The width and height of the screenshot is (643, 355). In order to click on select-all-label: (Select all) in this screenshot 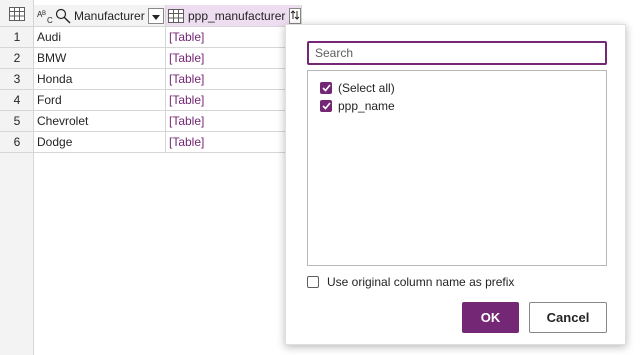, I will do `click(366, 88)`.